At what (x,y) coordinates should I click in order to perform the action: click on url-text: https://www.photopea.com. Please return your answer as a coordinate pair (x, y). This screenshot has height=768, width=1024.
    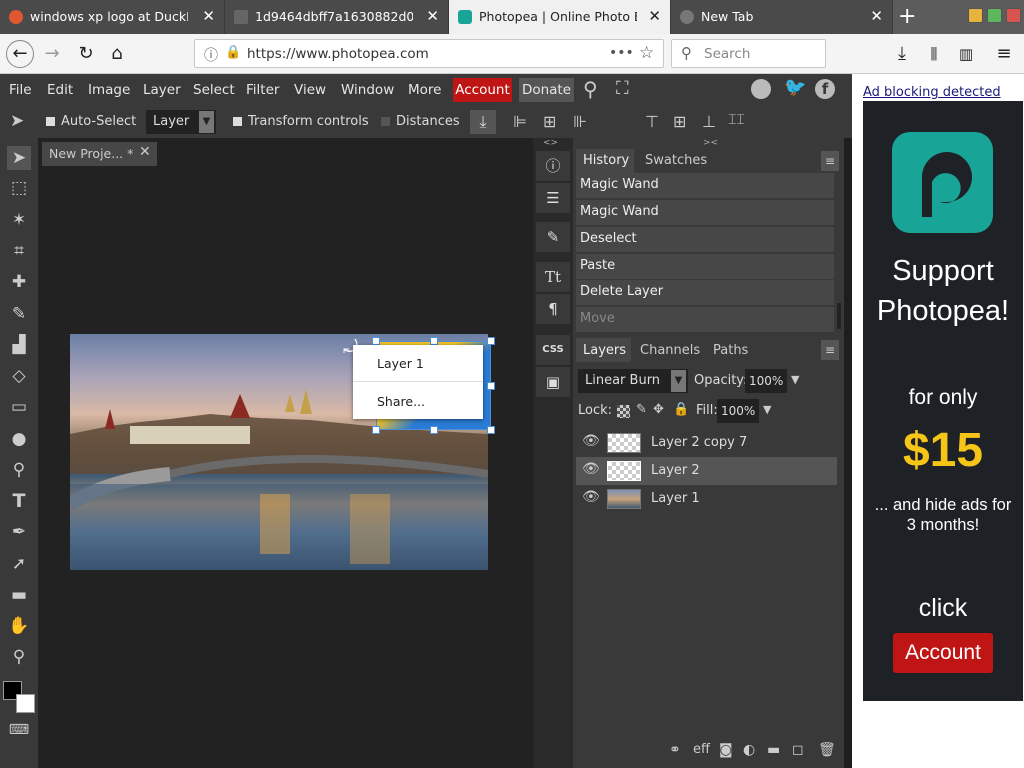
    Looking at the image, I should click on (338, 54).